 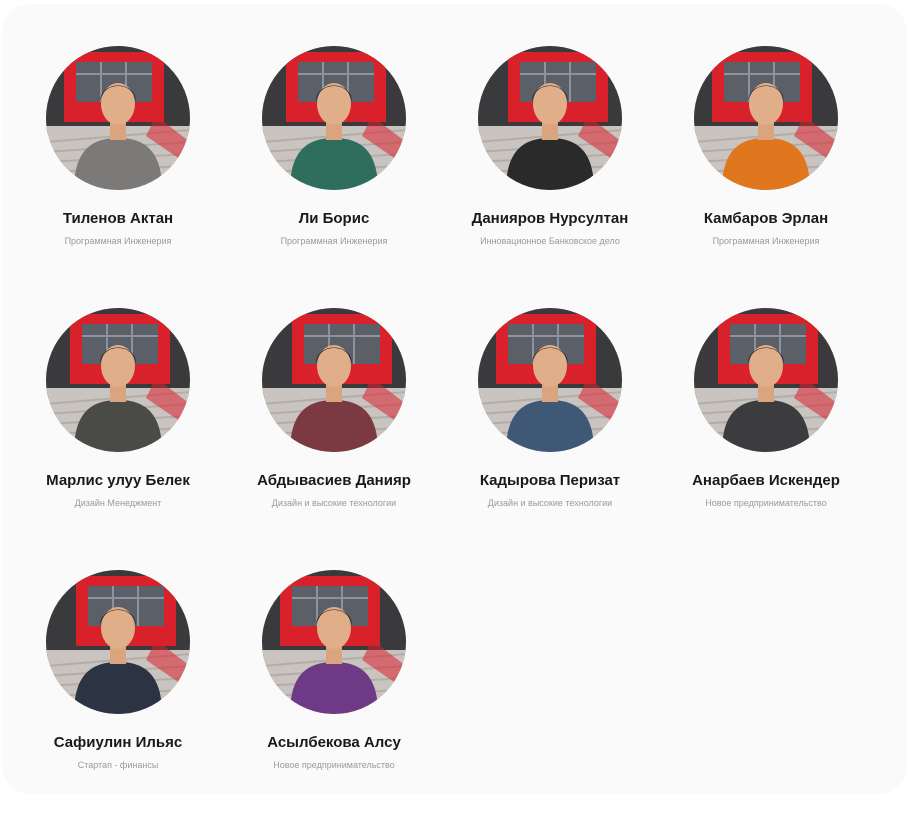 I want to click on member-name: Анарбаев Искендер, so click(x=766, y=480).